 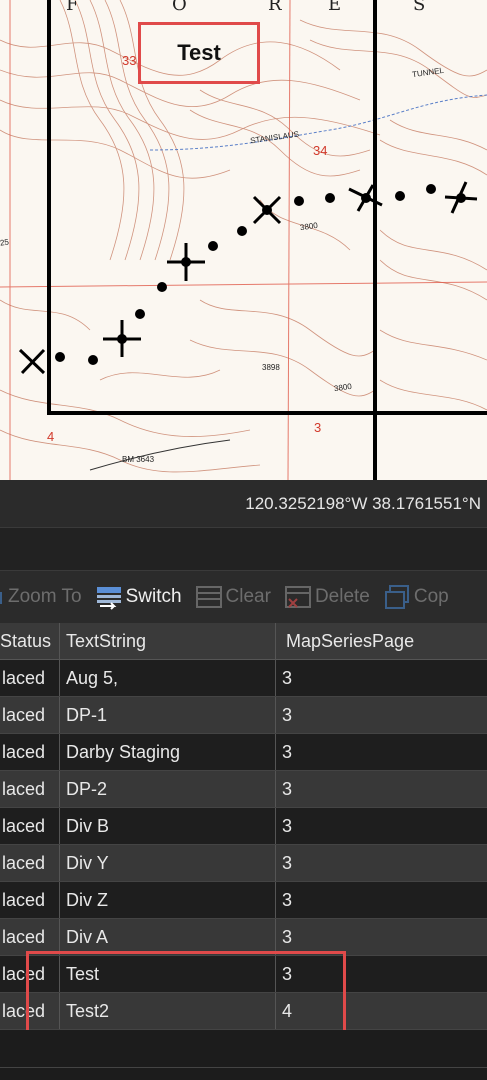 I want to click on table-row: laced Div B 3, so click(x=243, y=826).